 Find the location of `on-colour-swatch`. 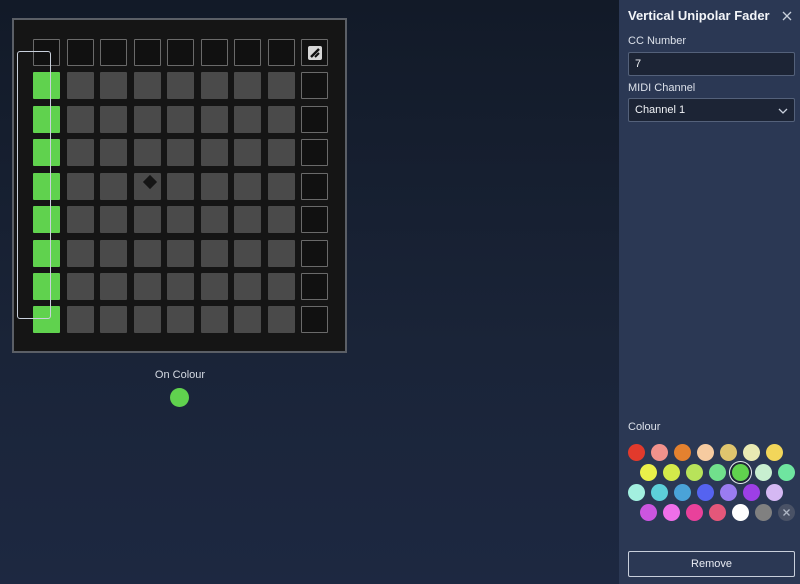

on-colour-swatch is located at coordinates (179, 397).